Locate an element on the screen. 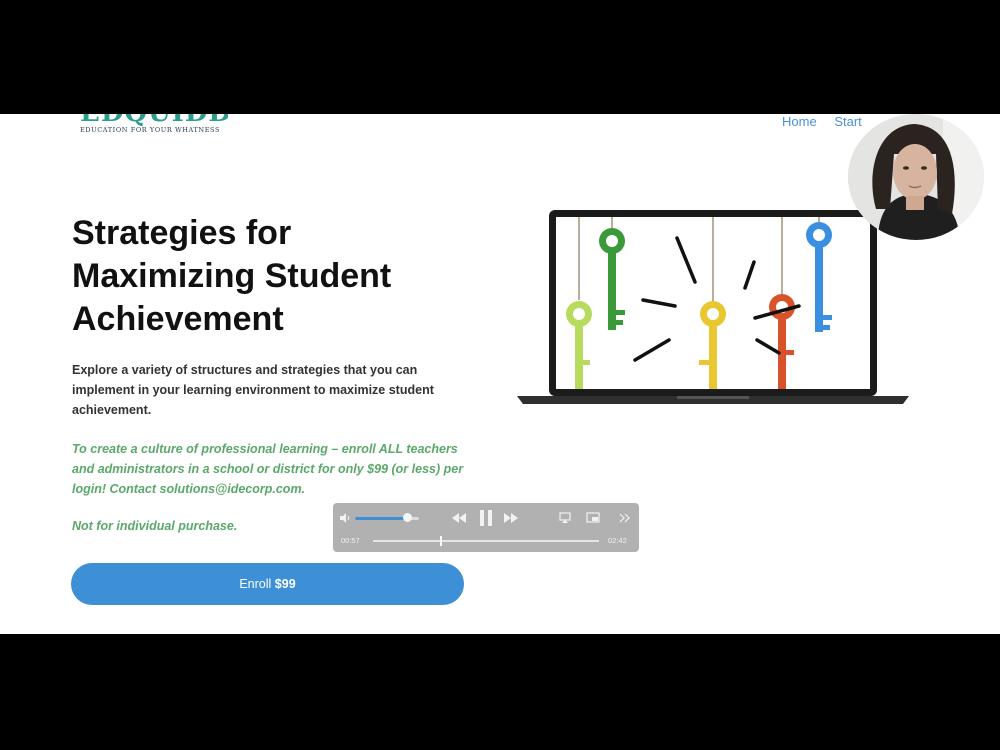 The width and height of the screenshot is (1000, 750). nav-home-link: Home is located at coordinates (799, 121).